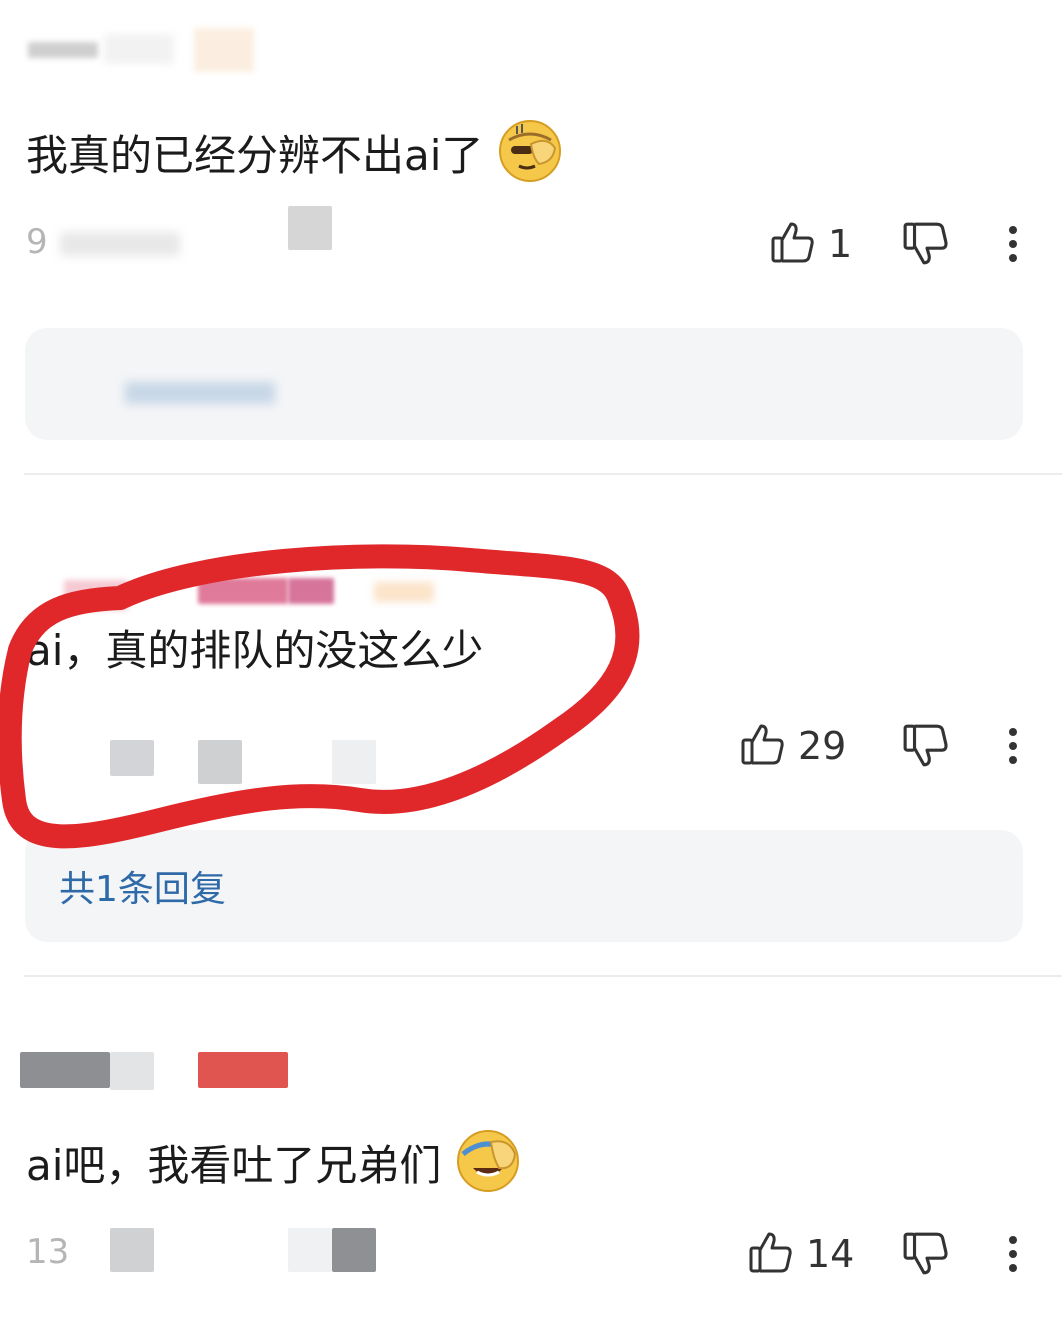 The image size is (1062, 1329). Describe the element at coordinates (524, 384) in the screenshot. I see `reply-panel` at that location.